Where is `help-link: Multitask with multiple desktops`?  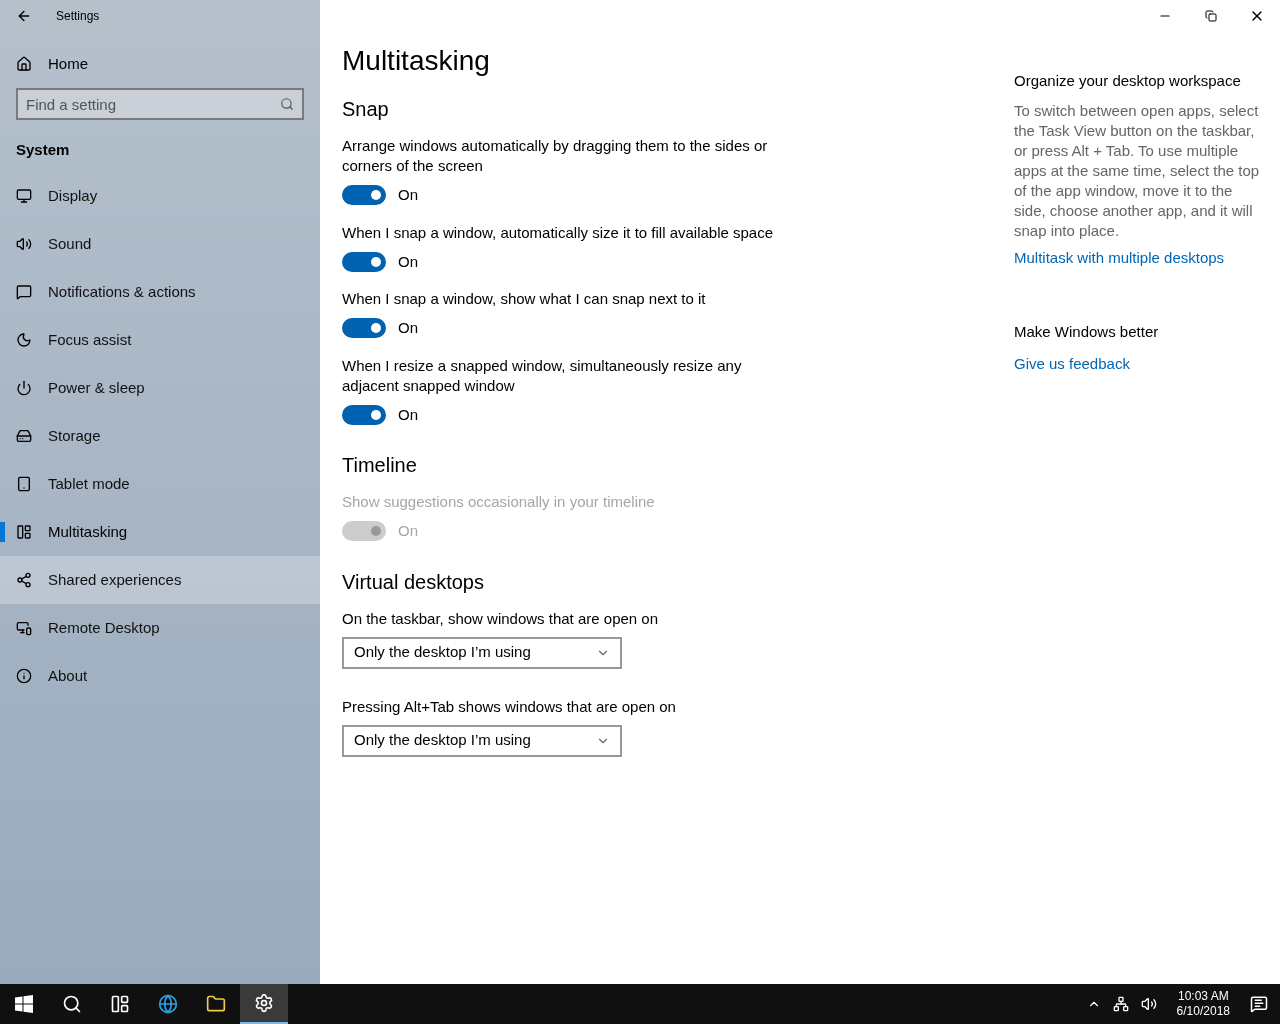
help-link: Multitask with multiple desktops is located at coordinates (1139, 257).